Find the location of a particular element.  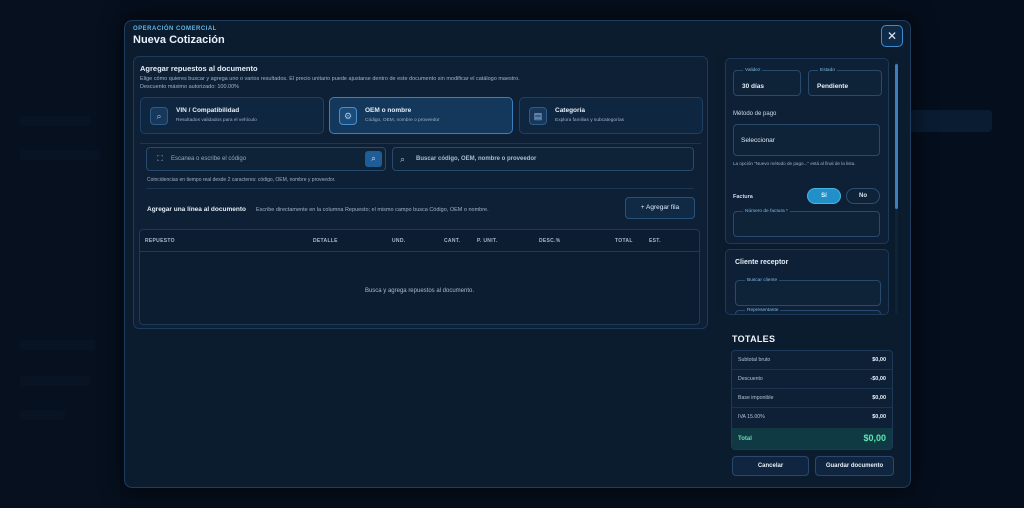

invoice-no-toggle: No is located at coordinates (863, 196).